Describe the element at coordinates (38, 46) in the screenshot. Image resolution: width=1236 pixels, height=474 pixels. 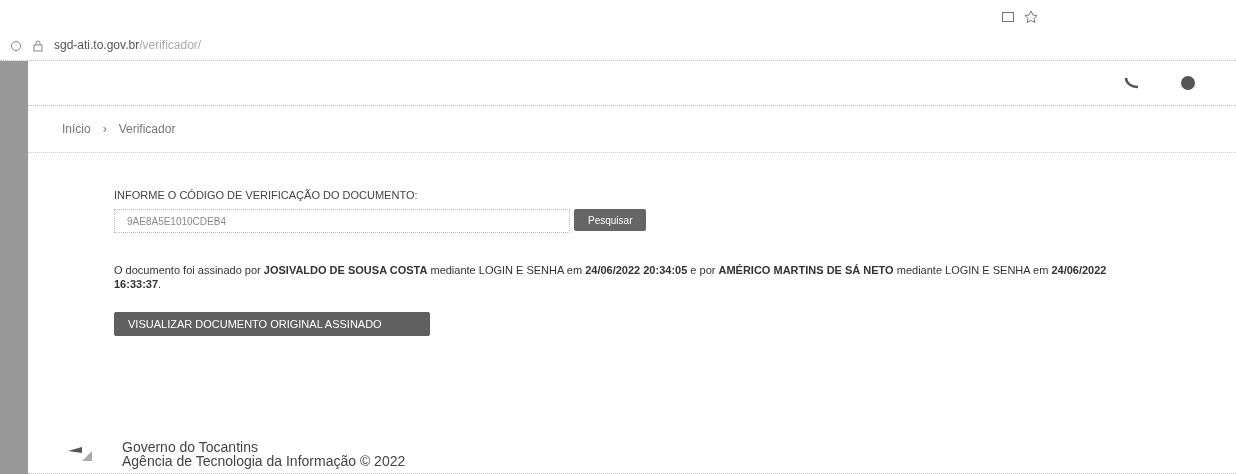
I see `lock-icon` at that location.